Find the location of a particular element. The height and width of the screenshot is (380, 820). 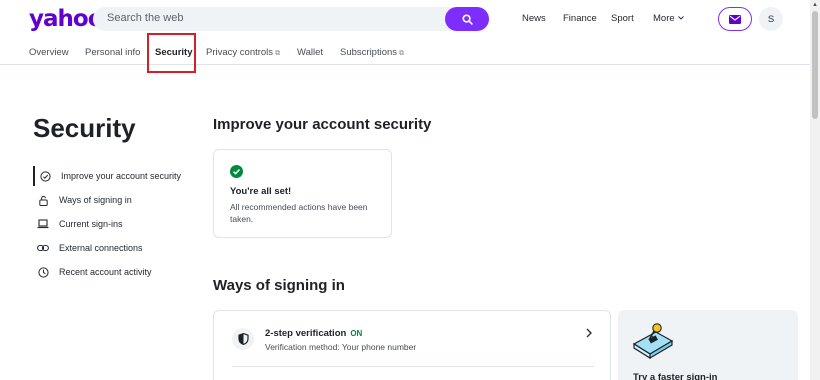

two-step-description: Verification method: Your phone number is located at coordinates (341, 347).